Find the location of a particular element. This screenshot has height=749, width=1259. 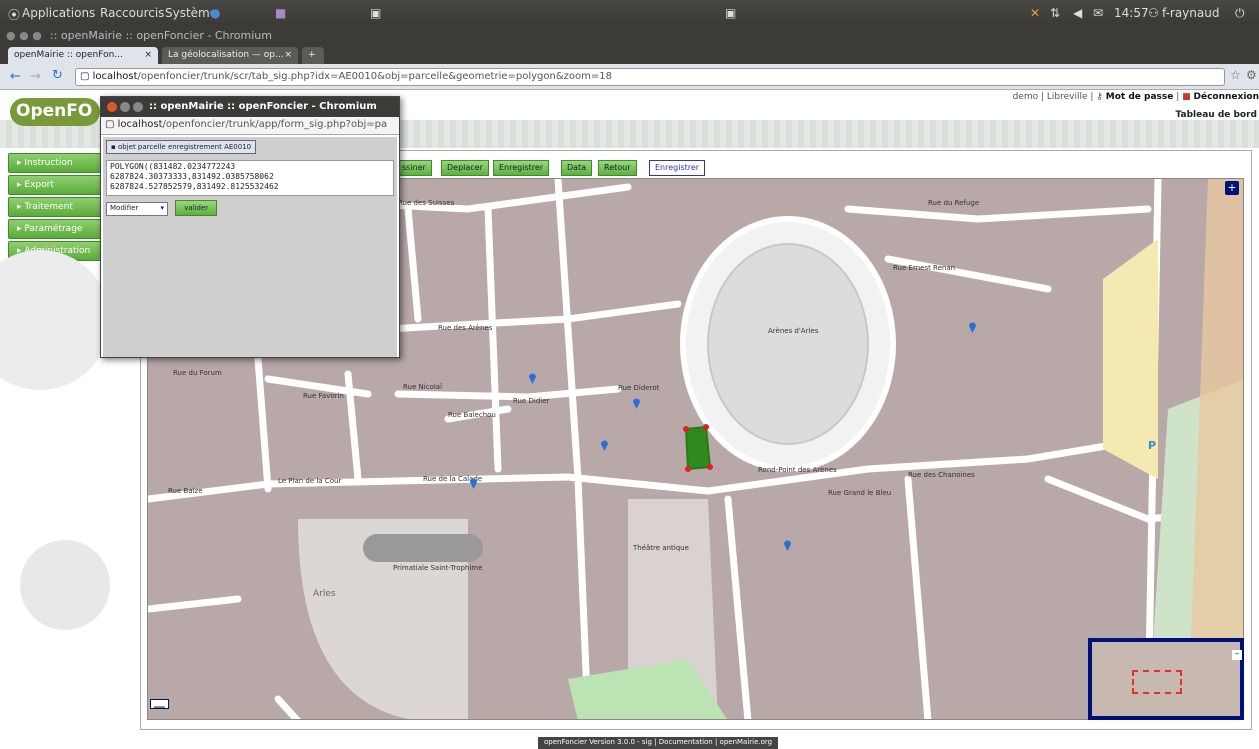

validate-button: valider is located at coordinates (196, 208).